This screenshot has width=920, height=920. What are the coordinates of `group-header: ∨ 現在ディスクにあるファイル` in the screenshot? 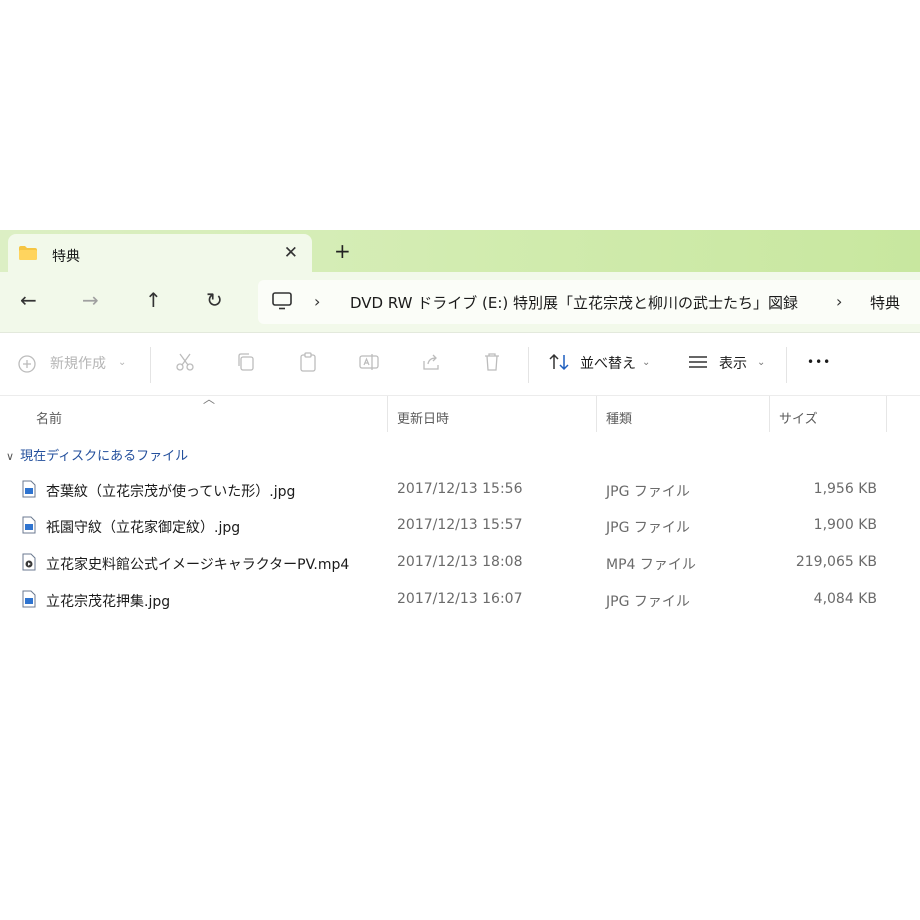 It's located at (97, 454).